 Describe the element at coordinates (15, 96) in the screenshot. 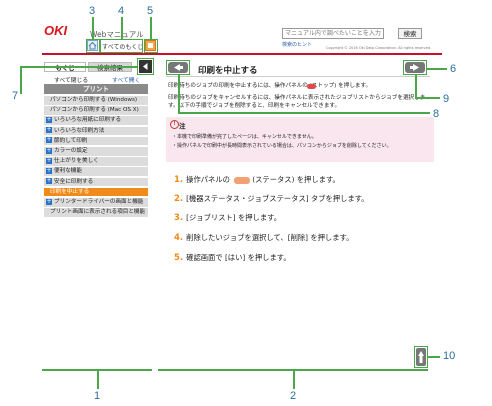

I see `callout-7: 7` at that location.